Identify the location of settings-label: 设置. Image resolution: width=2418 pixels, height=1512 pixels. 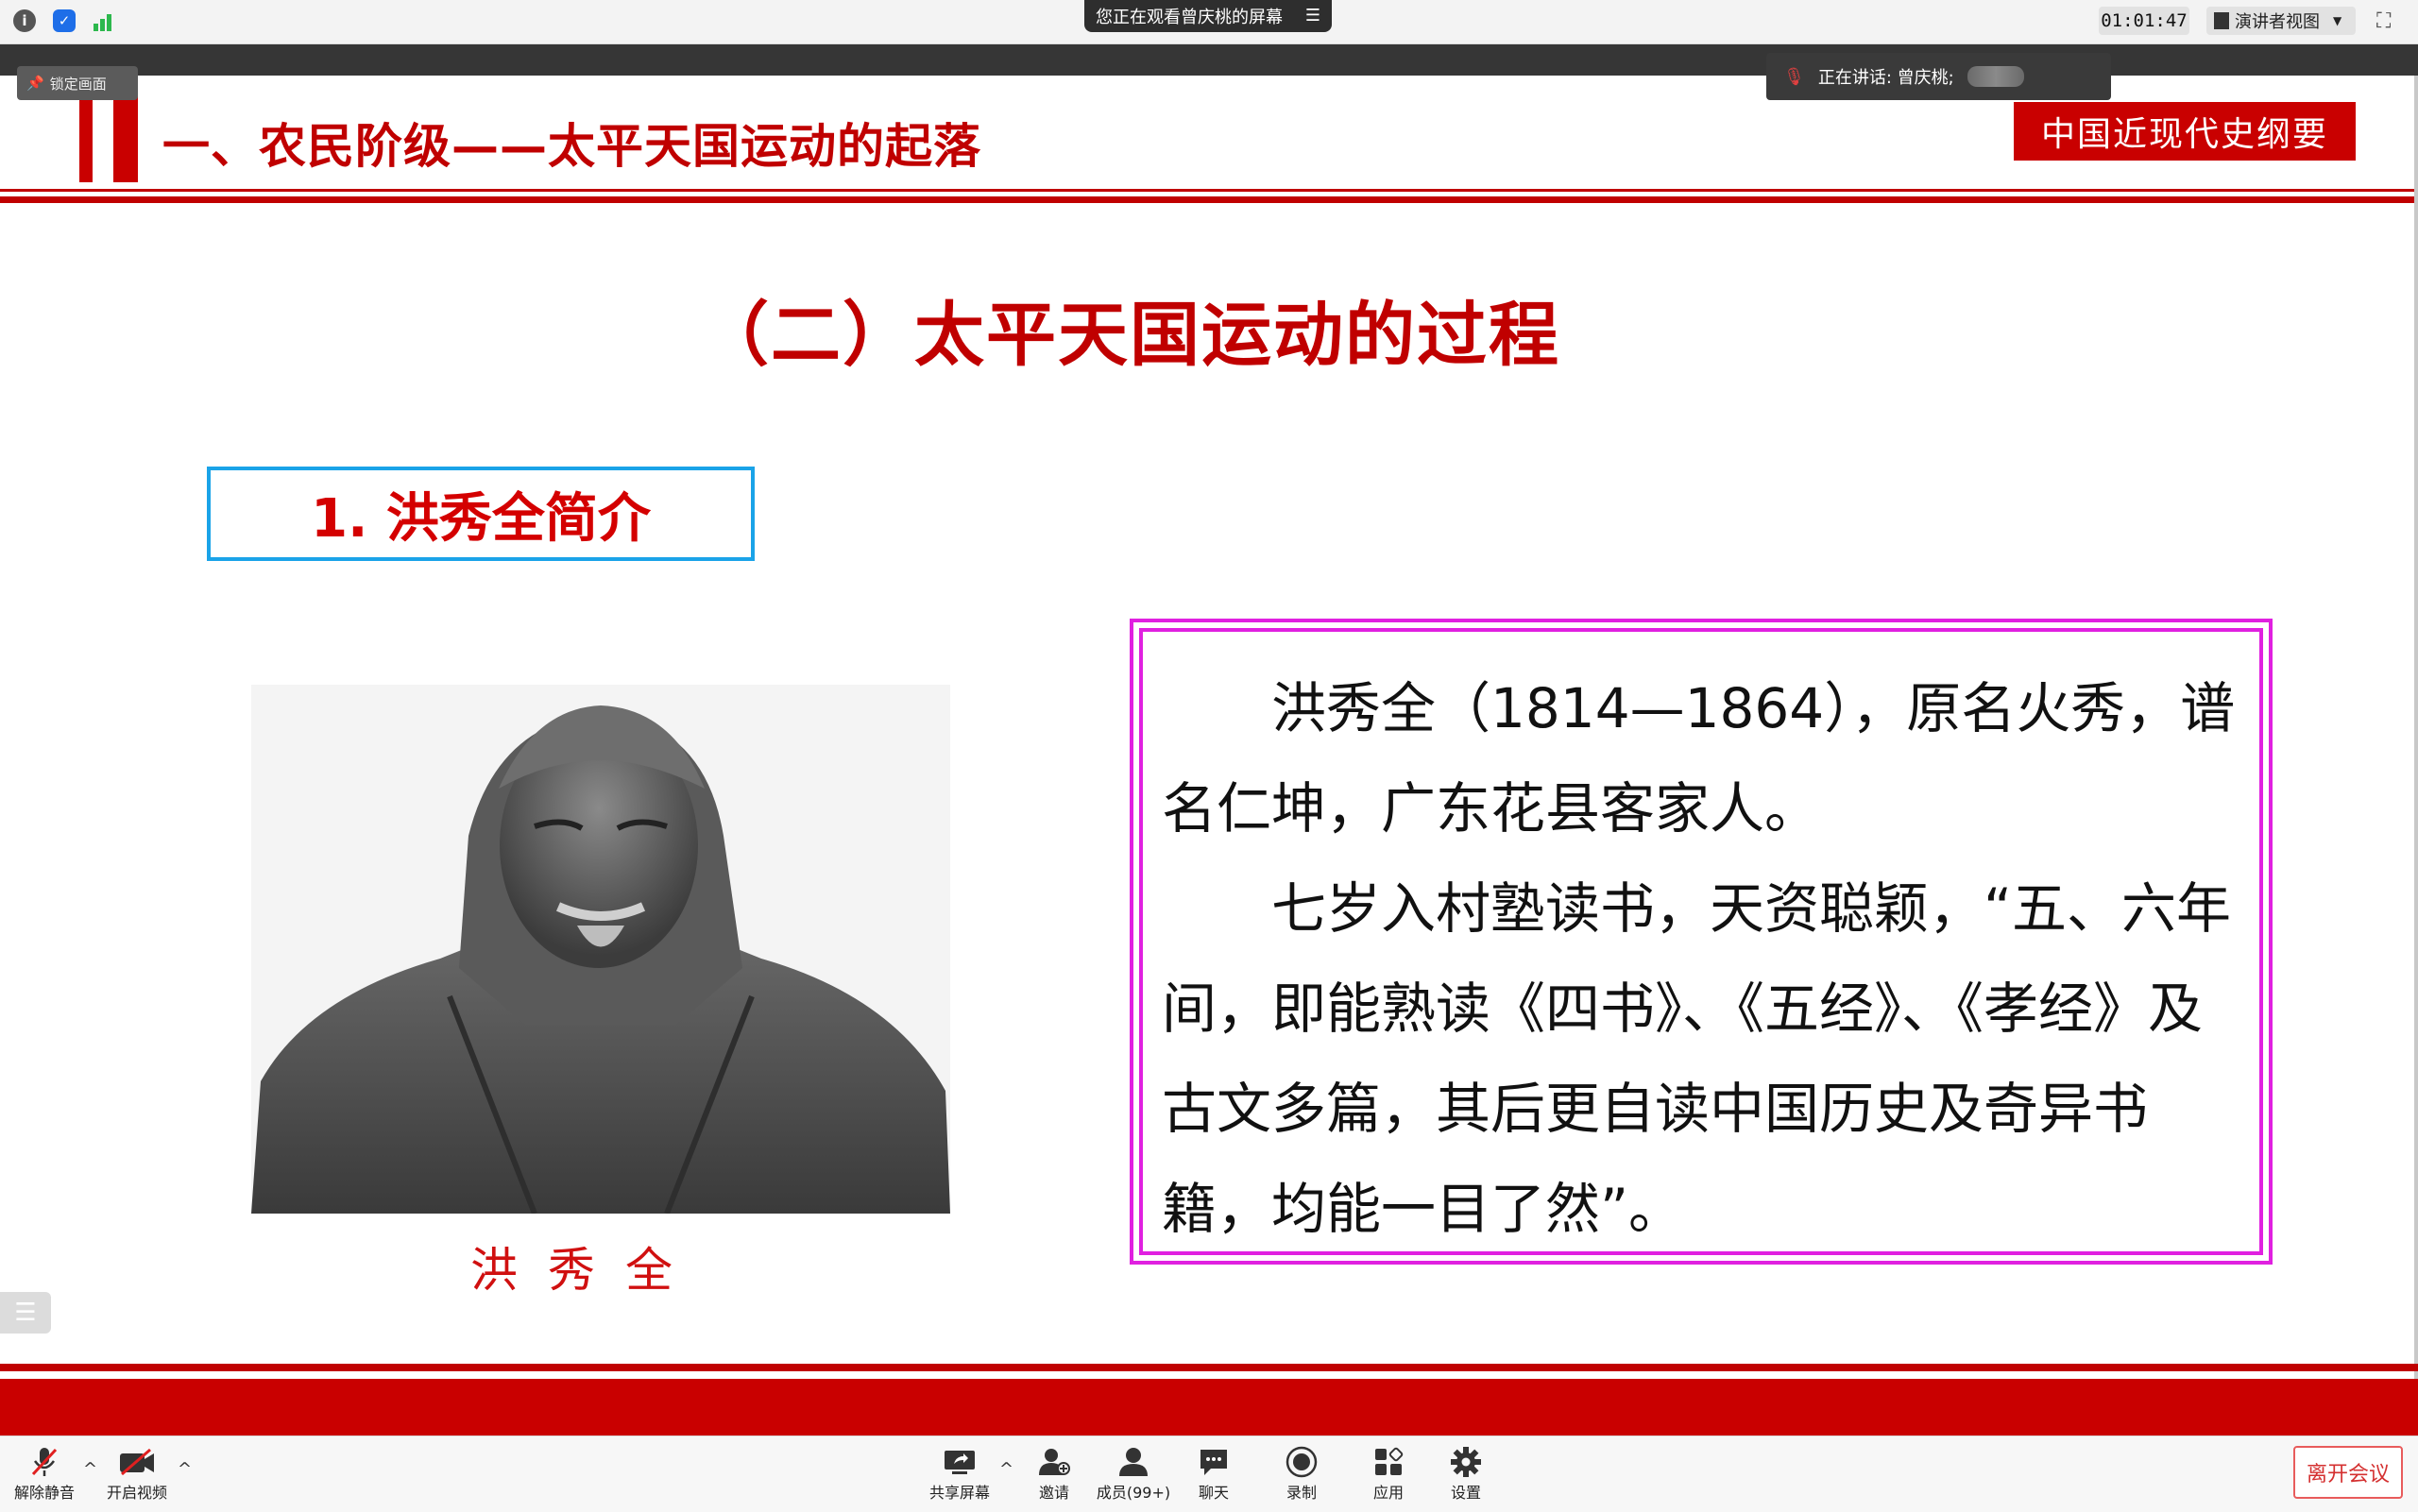
(1465, 1493).